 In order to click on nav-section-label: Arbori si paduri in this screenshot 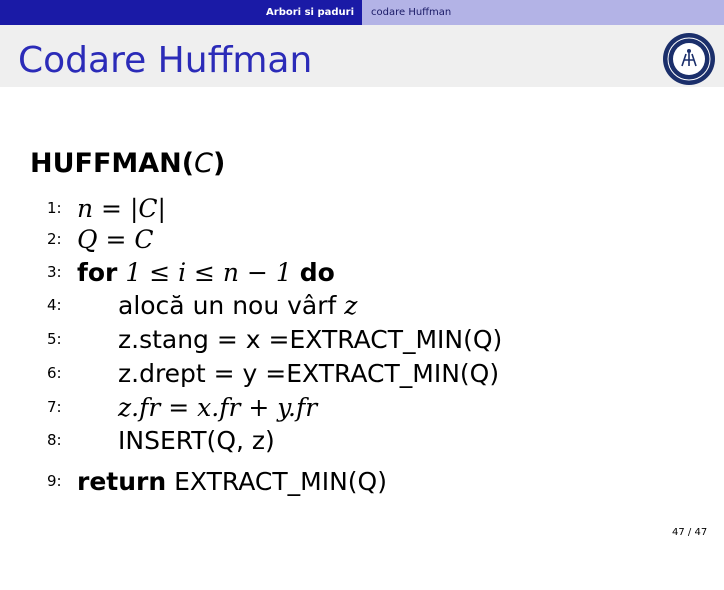, I will do `click(314, 12)`.